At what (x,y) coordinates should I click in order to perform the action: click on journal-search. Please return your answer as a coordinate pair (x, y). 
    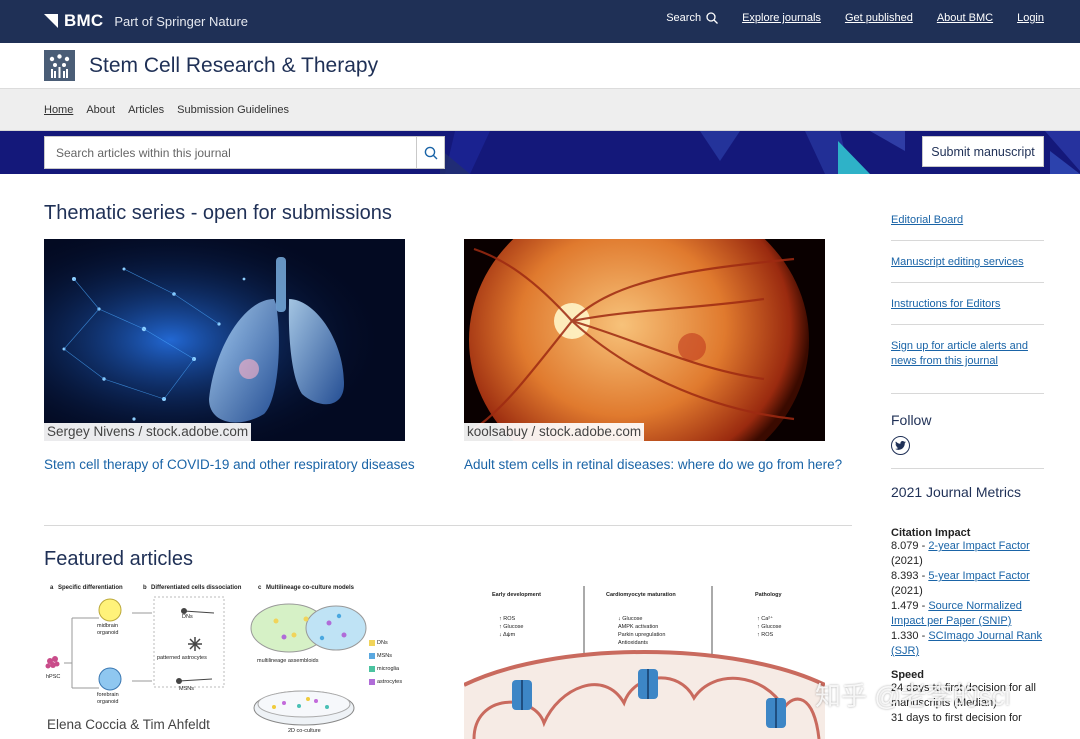
    Looking at the image, I should click on (244, 152).